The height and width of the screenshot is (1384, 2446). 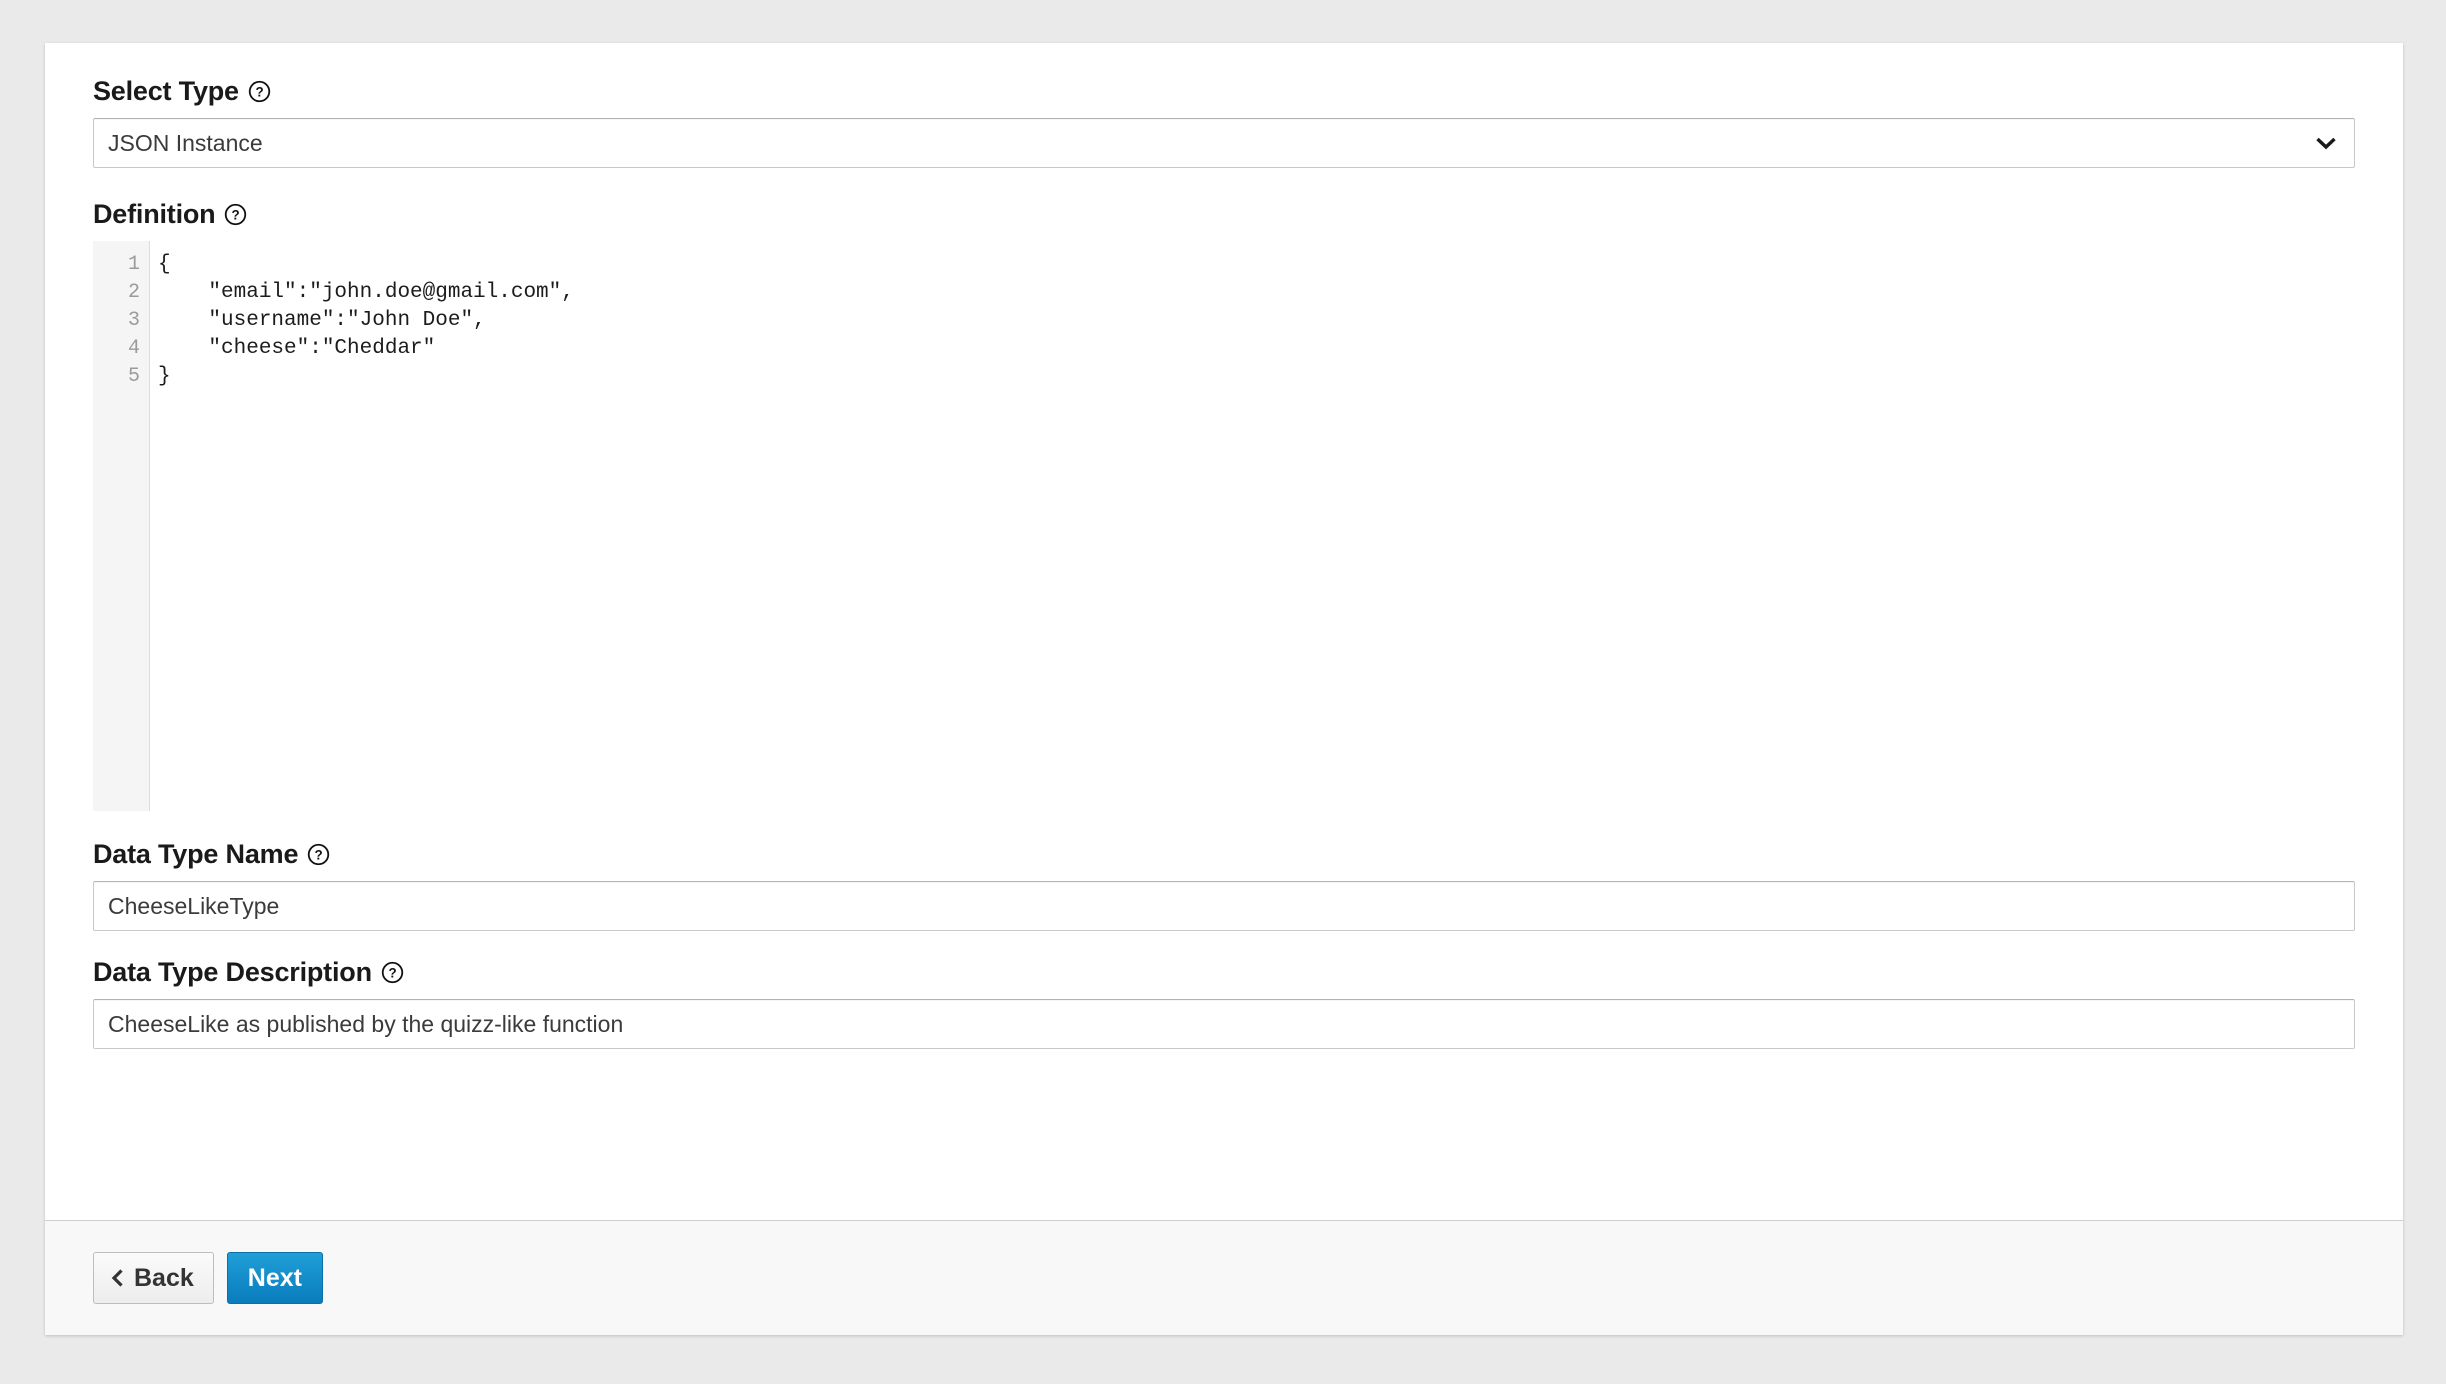 What do you see at coordinates (133, 348) in the screenshot?
I see `line-number: 4` at bounding box center [133, 348].